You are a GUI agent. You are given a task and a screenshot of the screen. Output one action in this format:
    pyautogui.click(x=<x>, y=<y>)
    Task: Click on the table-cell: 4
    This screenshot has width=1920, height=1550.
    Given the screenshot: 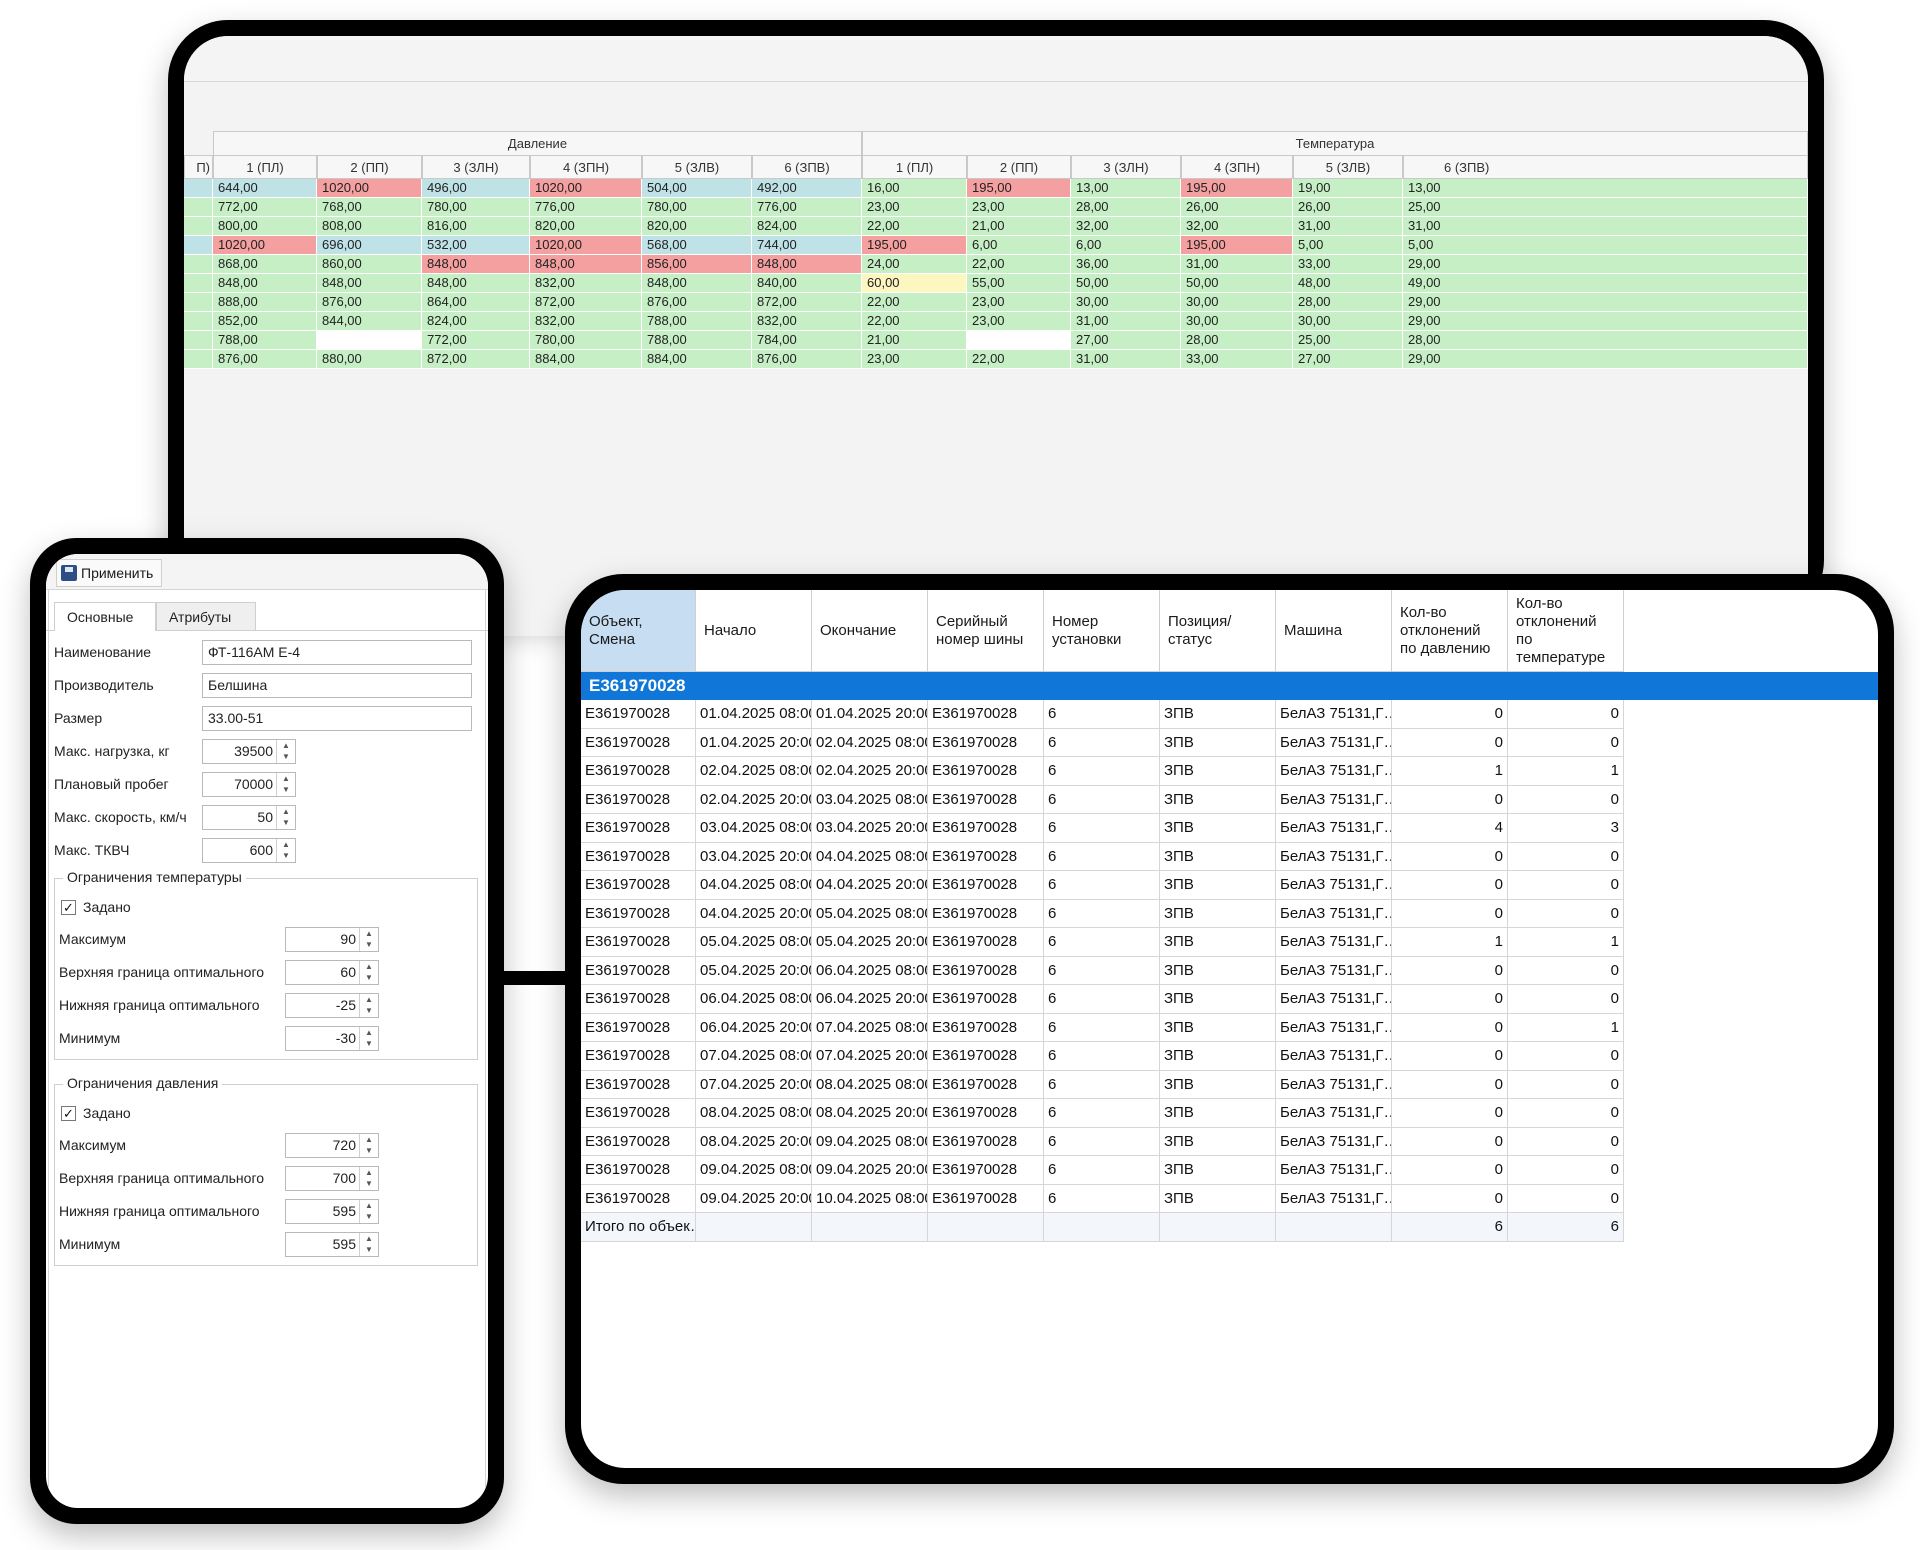 What is the action you would take?
    pyautogui.click(x=1450, y=828)
    